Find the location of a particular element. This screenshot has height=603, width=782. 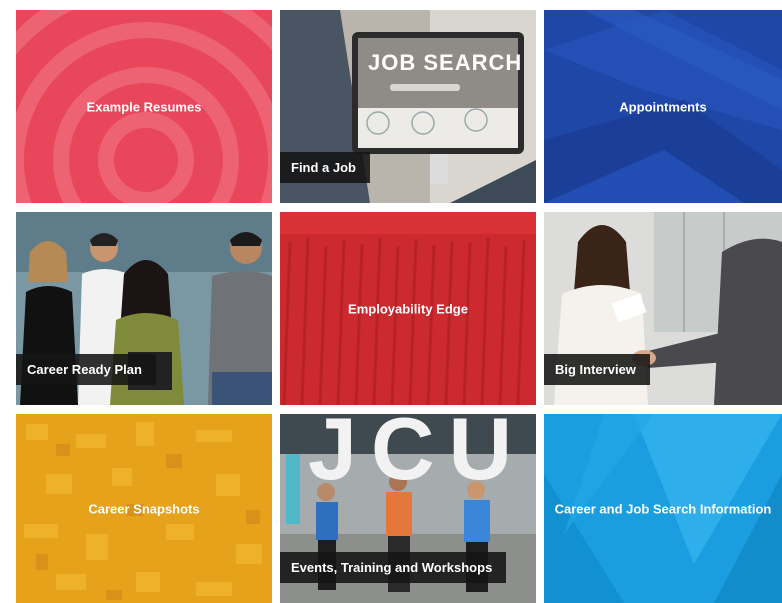

tile-label: Career and Job Search Information is located at coordinates (663, 508).